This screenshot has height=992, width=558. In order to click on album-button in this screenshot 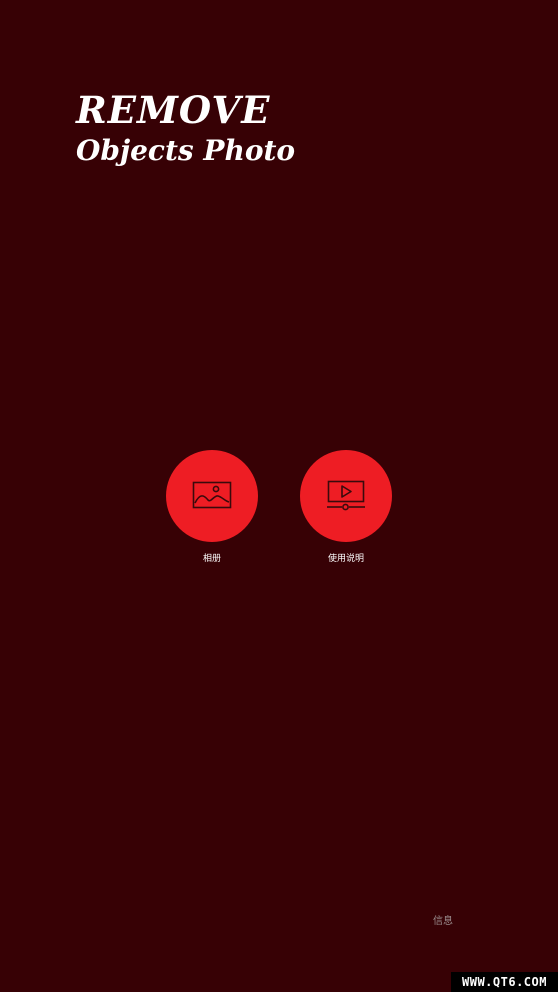, I will do `click(212, 496)`.